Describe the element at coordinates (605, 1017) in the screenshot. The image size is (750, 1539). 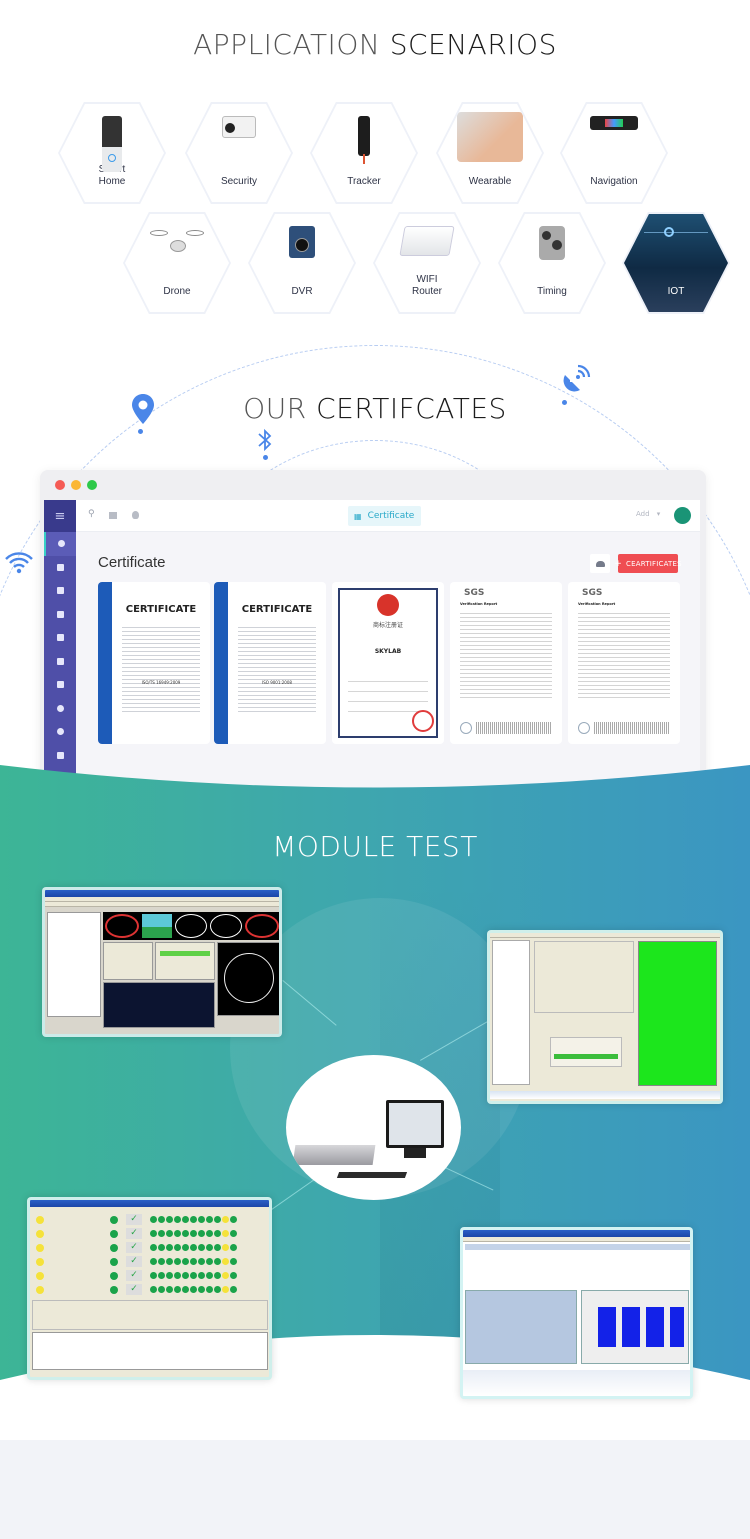
I see `rf-test-screenshot` at that location.